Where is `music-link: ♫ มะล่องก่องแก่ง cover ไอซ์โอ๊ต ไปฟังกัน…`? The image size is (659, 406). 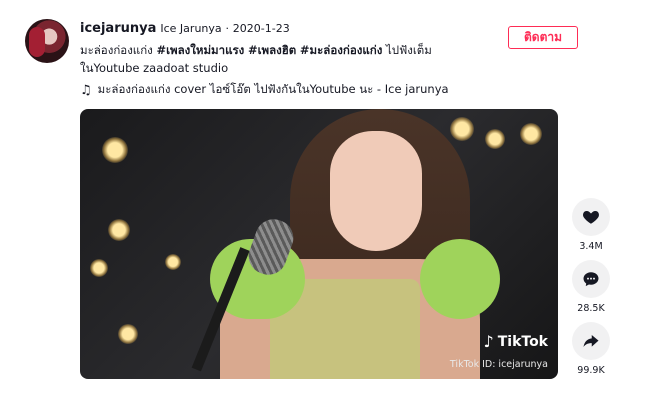
music-link: ♫ มะล่องก่องแก่ง cover ไอซ์โอ๊ต ไปฟังกัน… is located at coordinates (264, 90).